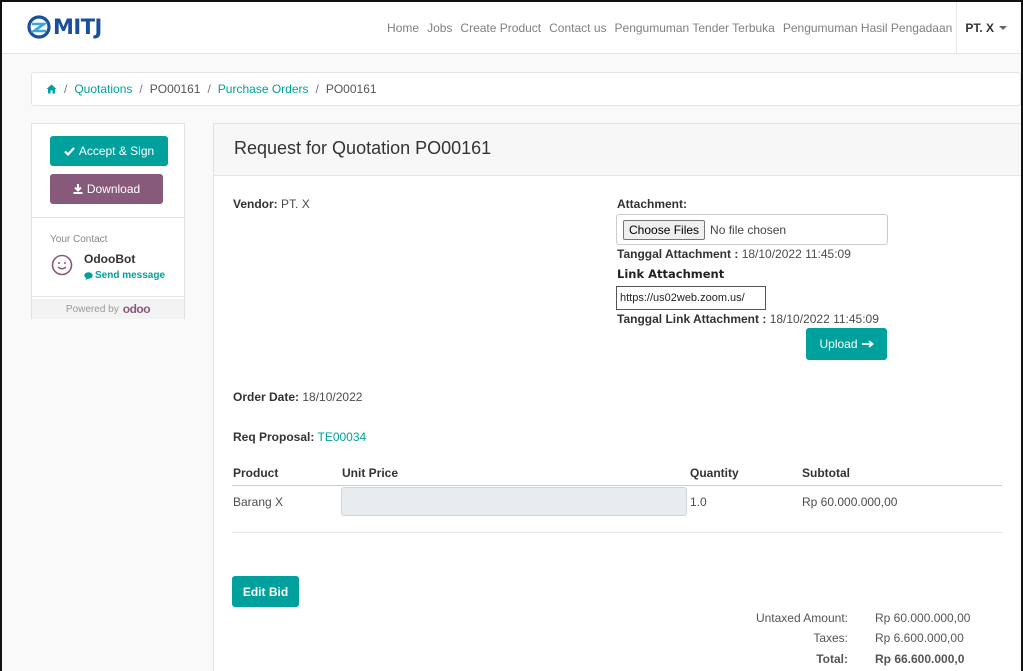 Image resolution: width=1023 pixels, height=671 pixels. What do you see at coordinates (137, 309) in the screenshot?
I see `odoo-logo: odoo` at bounding box center [137, 309].